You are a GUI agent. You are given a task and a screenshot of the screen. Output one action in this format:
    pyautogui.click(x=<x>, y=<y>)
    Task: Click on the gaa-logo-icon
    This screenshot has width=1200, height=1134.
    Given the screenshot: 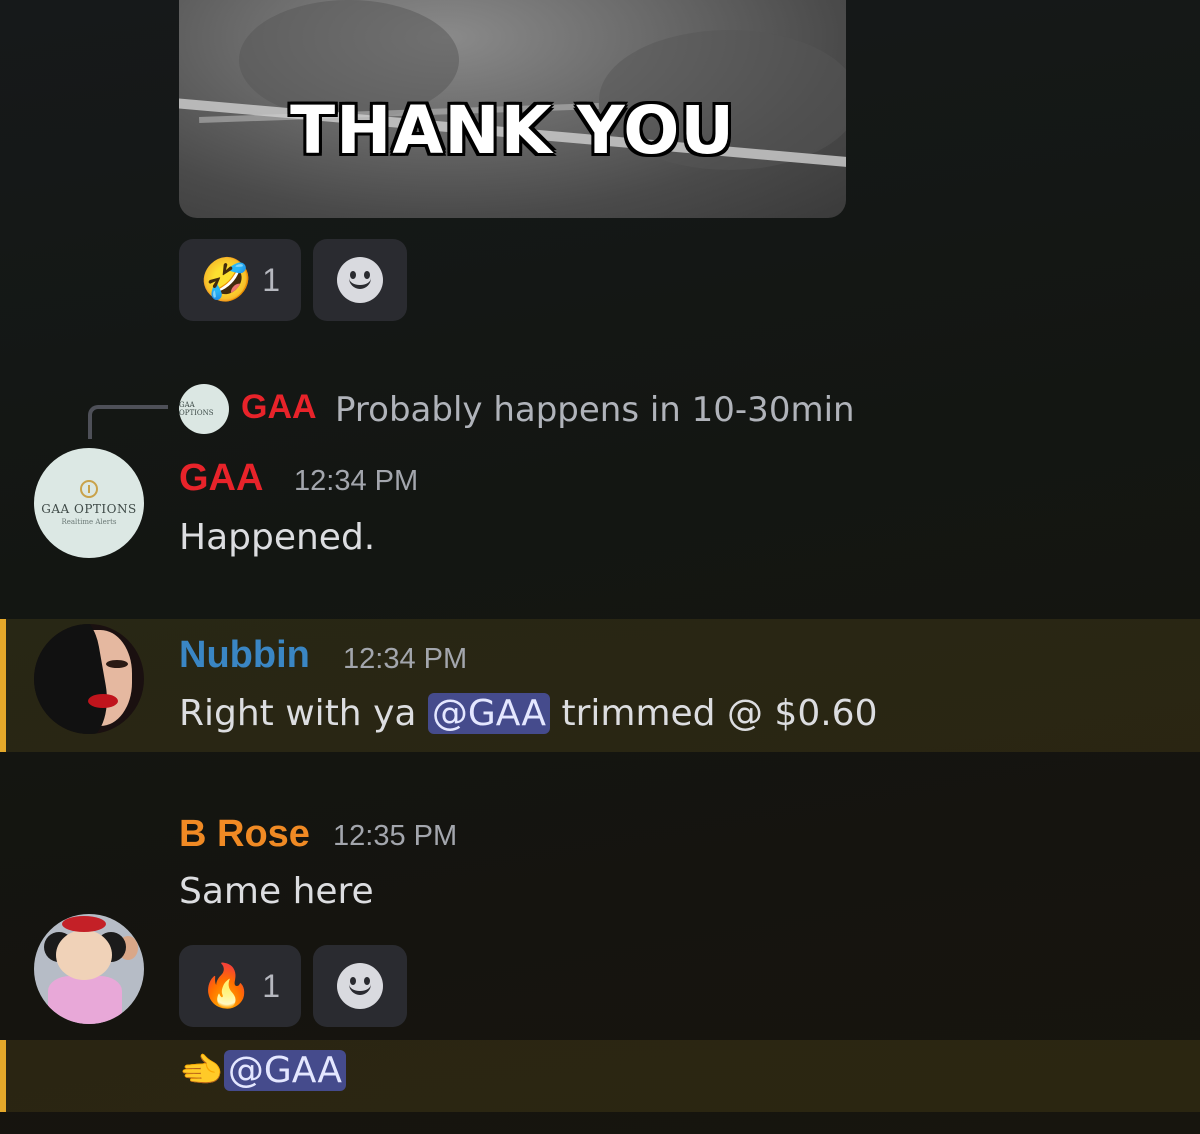 What is the action you would take?
    pyautogui.click(x=89, y=489)
    